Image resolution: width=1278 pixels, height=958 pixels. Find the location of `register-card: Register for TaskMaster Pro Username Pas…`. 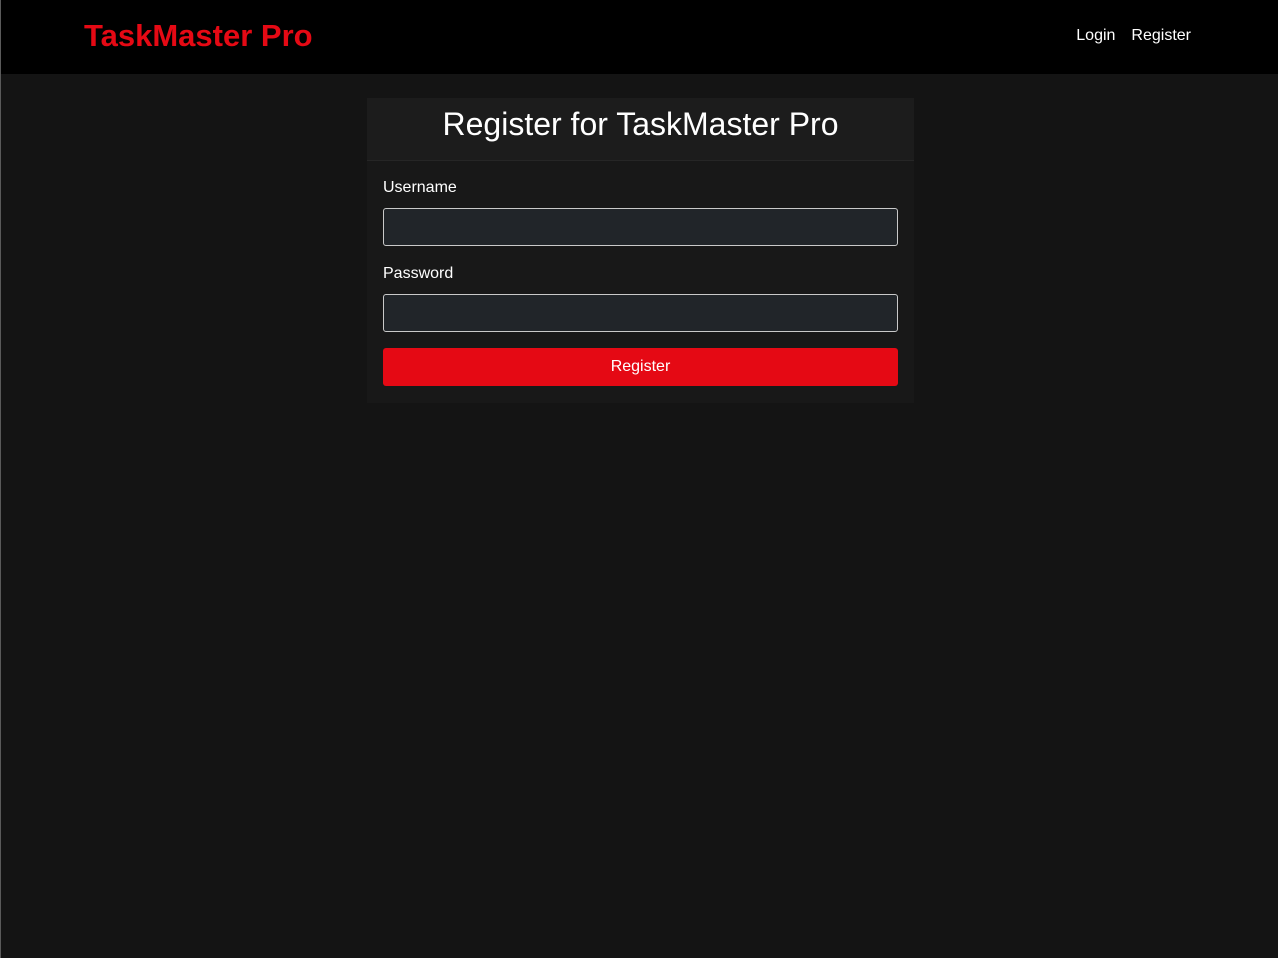

register-card: Register for TaskMaster Pro Username Pas… is located at coordinates (640, 250).